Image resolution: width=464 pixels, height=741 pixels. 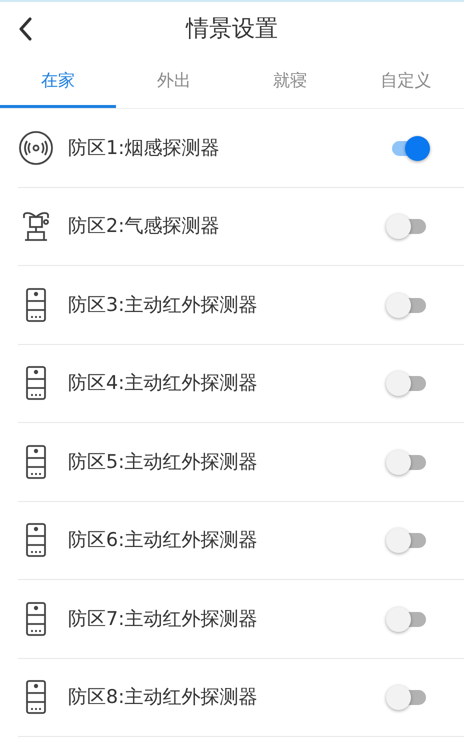 I want to click on tab: 外出, so click(x=174, y=81).